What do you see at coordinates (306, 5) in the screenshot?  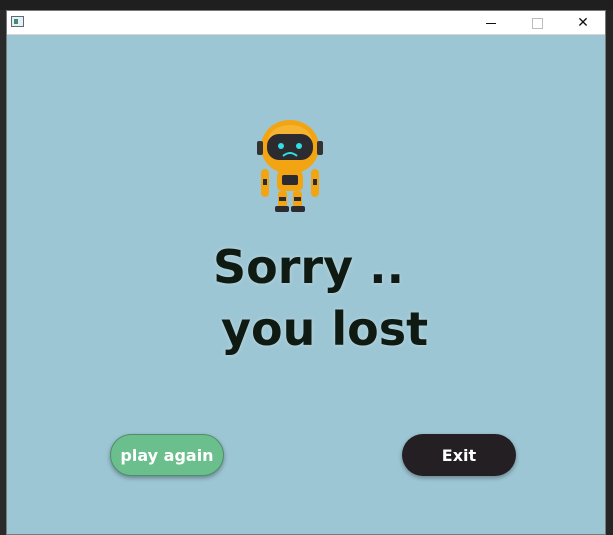 I see `desktop-background-top` at bounding box center [306, 5].